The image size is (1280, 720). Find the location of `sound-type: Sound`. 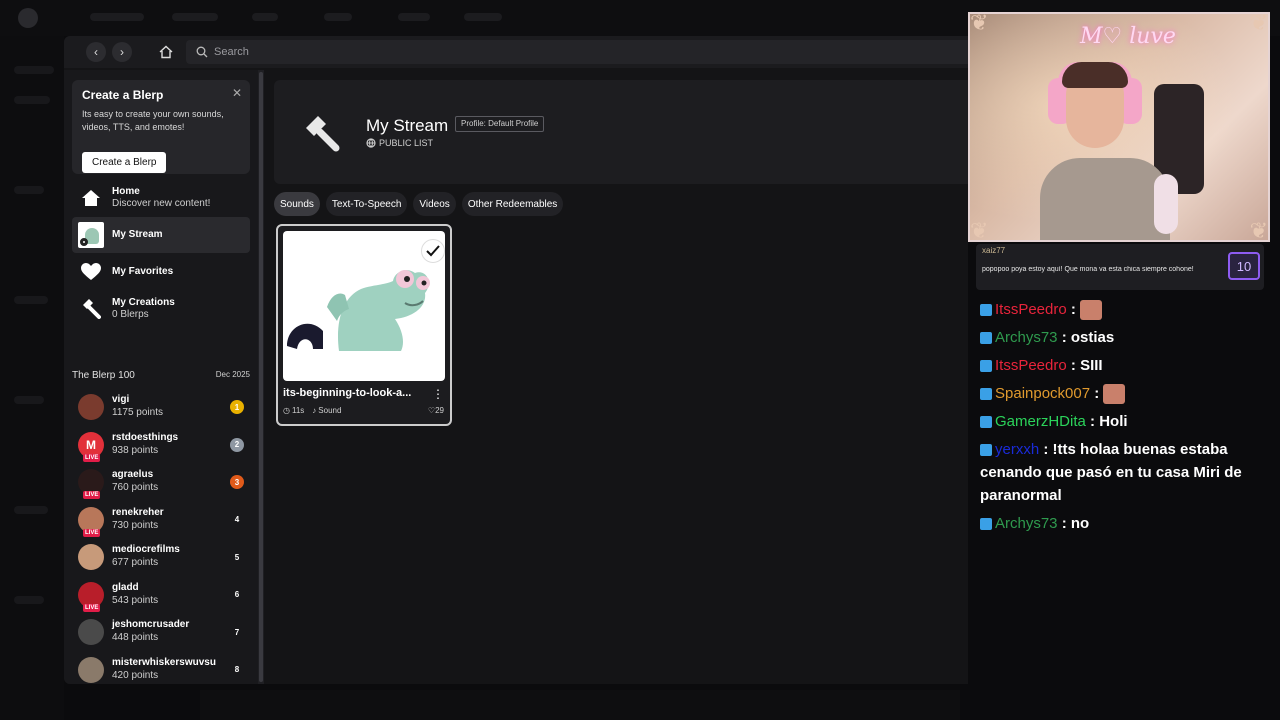

sound-type: Sound is located at coordinates (330, 410).